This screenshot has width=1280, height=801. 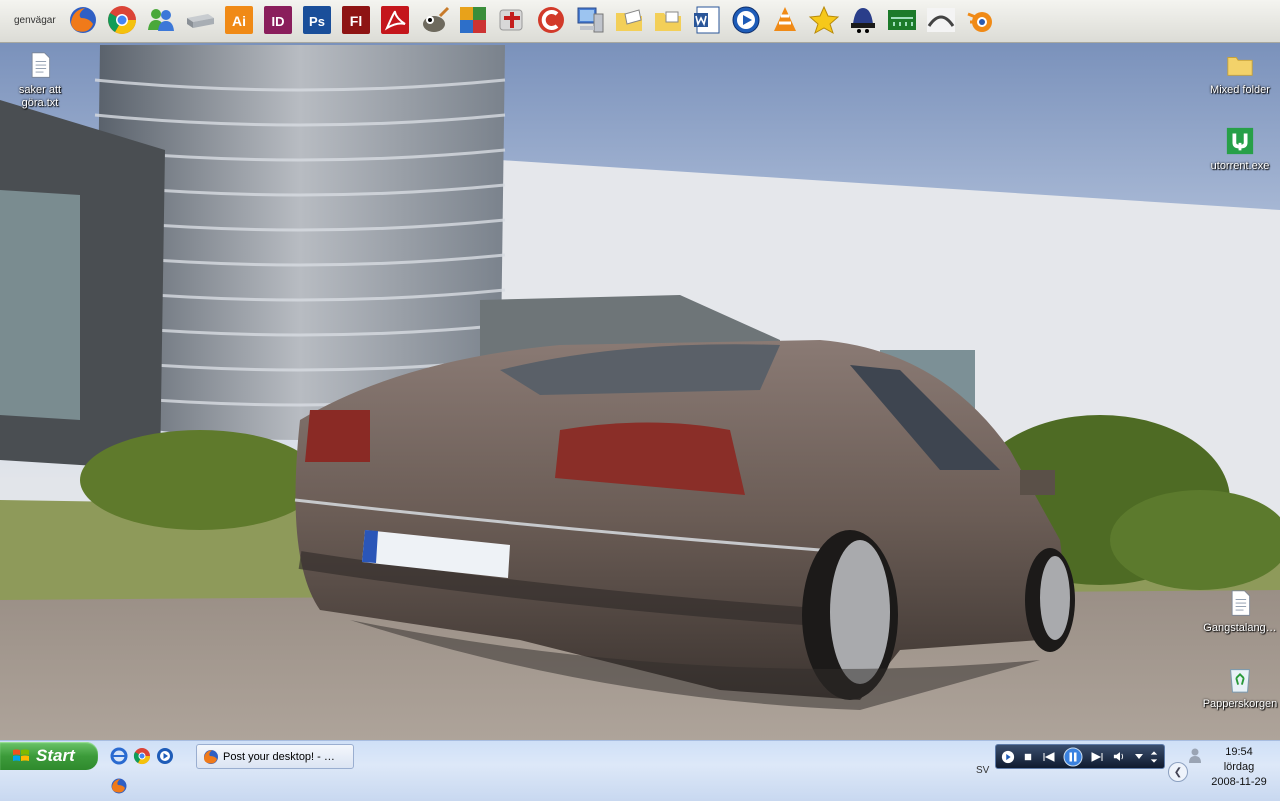 What do you see at coordinates (511, 19) in the screenshot?
I see `hammer-icon` at bounding box center [511, 19].